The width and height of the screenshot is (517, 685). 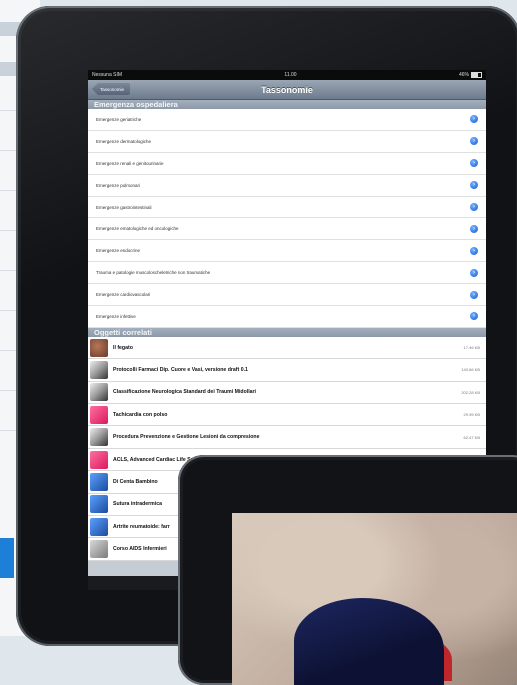 What do you see at coordinates (99, 347) in the screenshot?
I see `liver-thumbnail-icon` at bounding box center [99, 347].